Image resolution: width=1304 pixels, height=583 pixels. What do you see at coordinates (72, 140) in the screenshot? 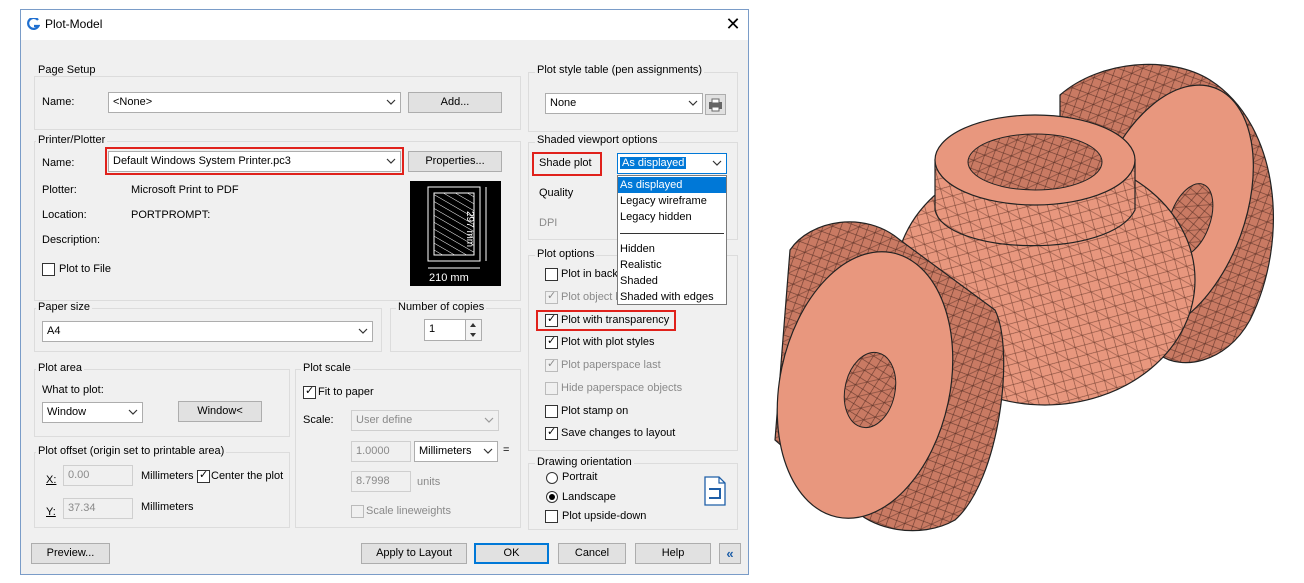
I see `printer-label: Printer/Plotter` at bounding box center [72, 140].